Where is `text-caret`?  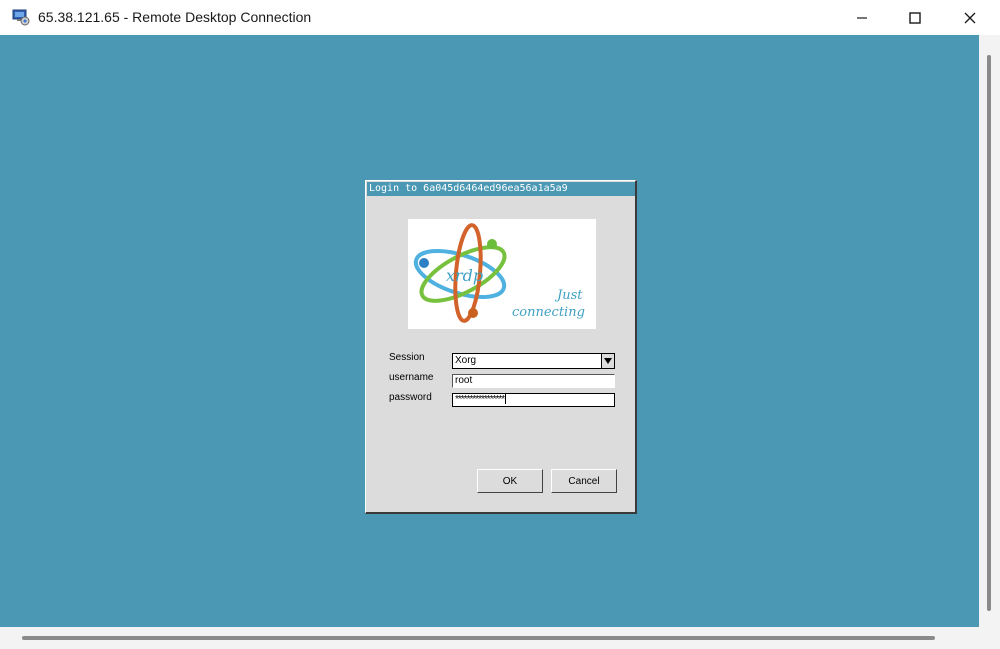
text-caret is located at coordinates (506, 399).